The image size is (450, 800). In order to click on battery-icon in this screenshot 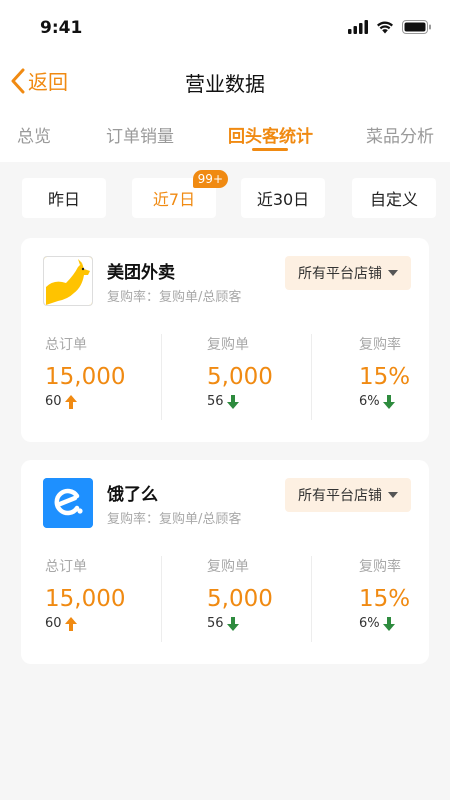, I will do `click(416, 27)`.